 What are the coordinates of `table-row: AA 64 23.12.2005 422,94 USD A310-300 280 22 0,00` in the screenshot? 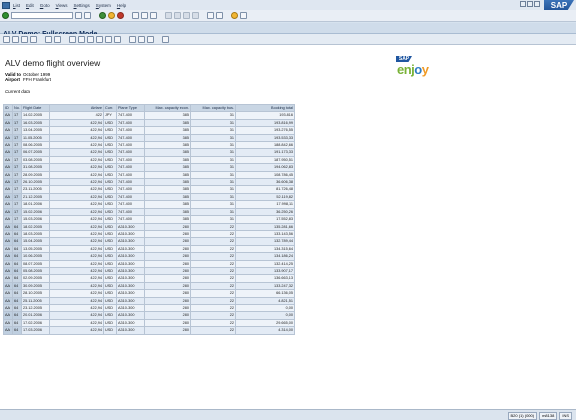 It's located at (149, 308).